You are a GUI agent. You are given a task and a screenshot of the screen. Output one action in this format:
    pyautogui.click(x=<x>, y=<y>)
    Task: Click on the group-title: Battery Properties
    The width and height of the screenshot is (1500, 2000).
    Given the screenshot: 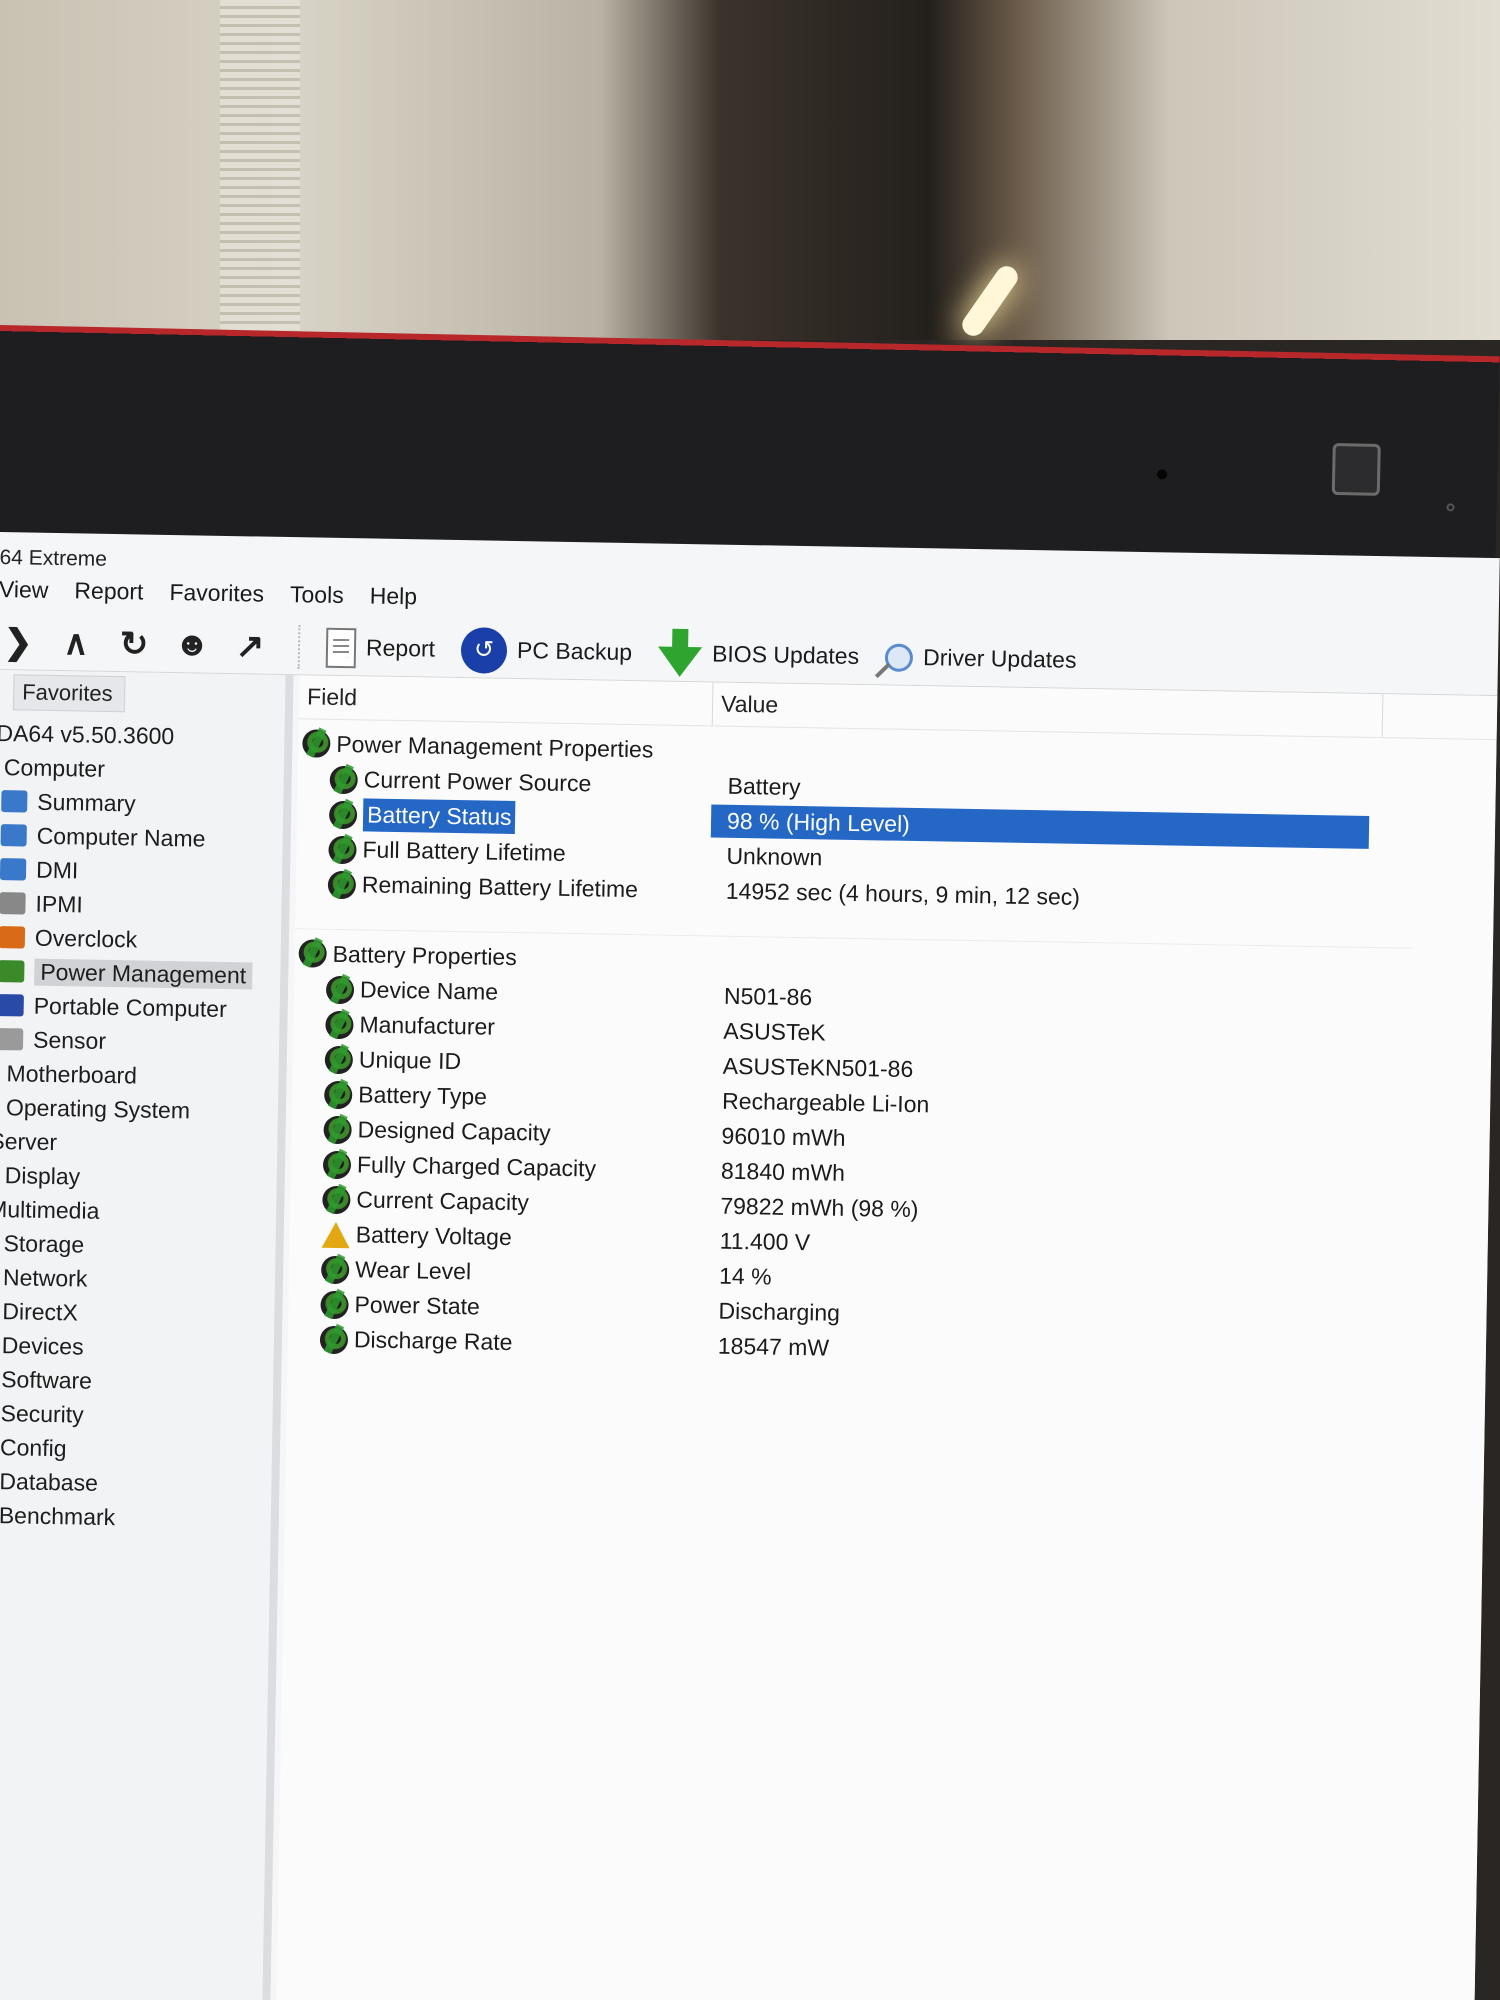 What is the action you would take?
    pyautogui.click(x=424, y=955)
    